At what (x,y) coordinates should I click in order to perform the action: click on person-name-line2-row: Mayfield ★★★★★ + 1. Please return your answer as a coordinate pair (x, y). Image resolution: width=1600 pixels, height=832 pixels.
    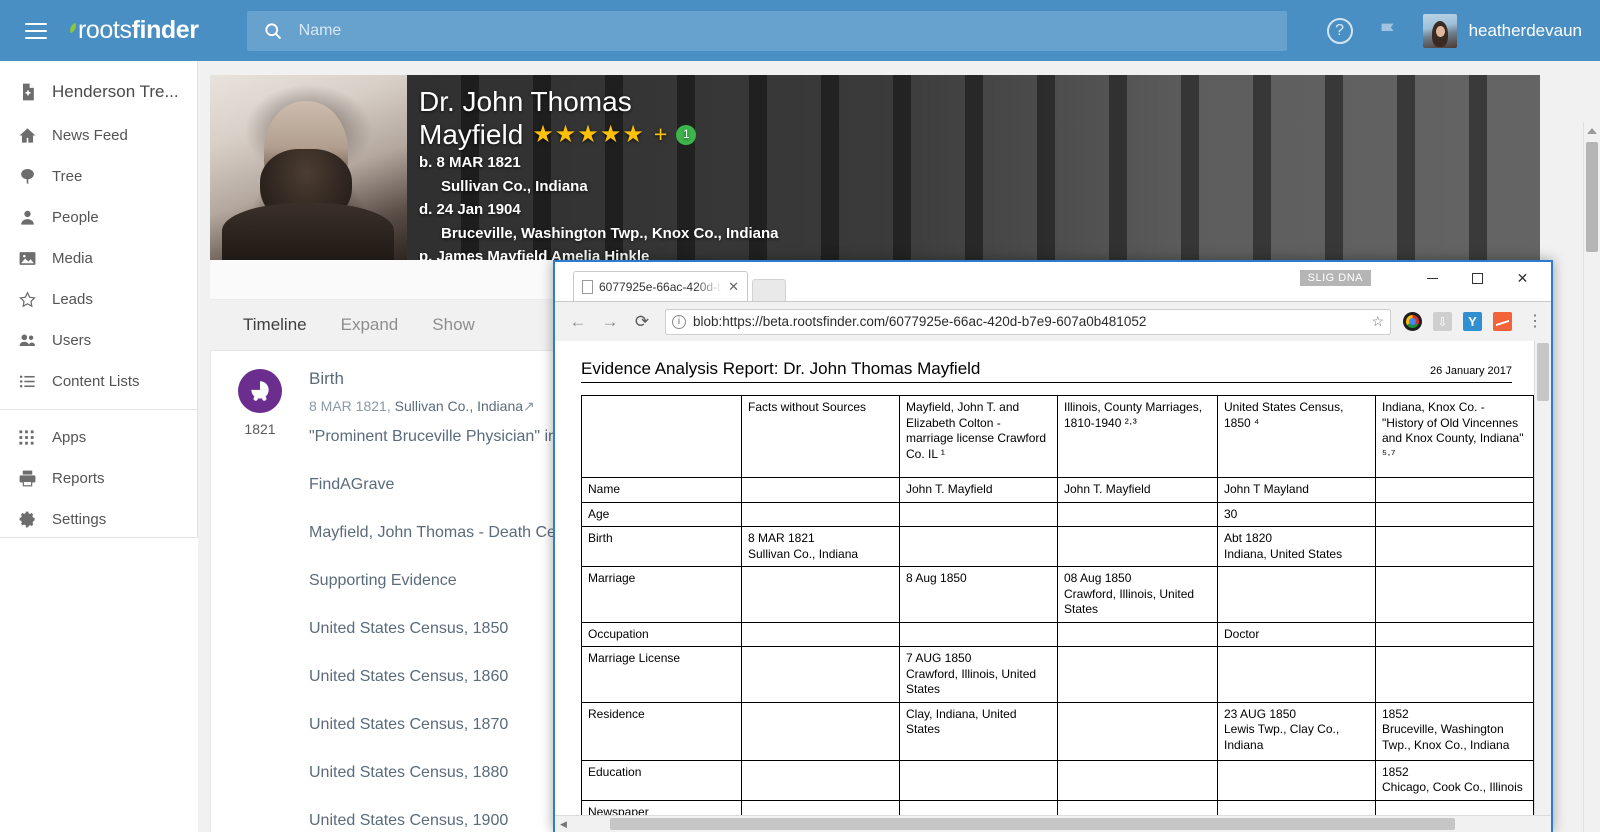
    Looking at the image, I should click on (599, 134).